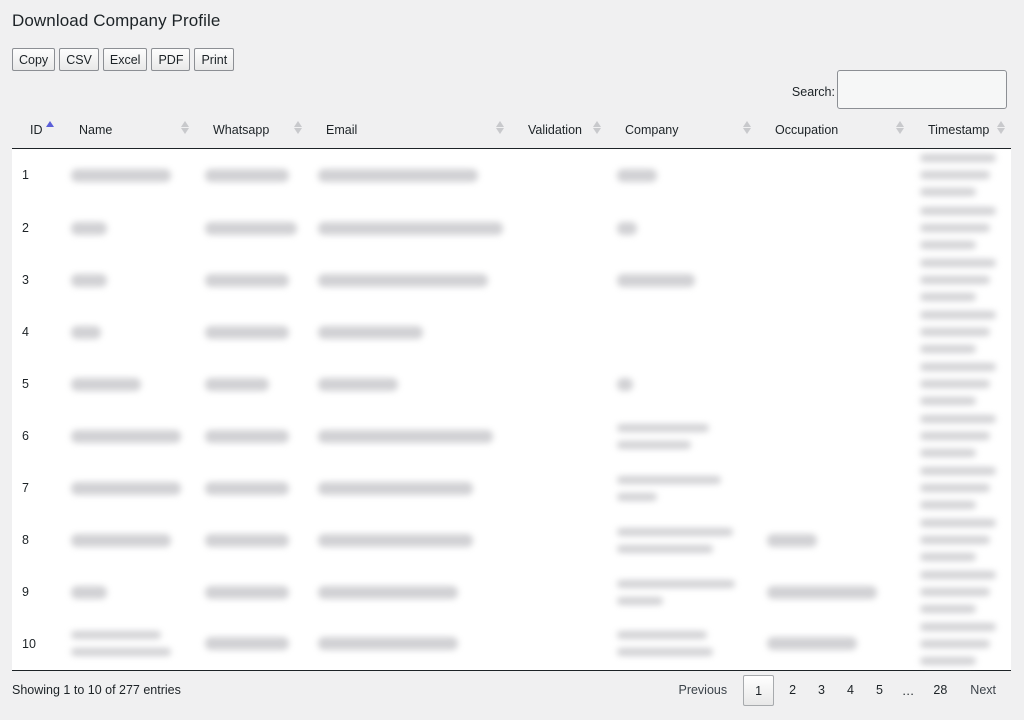 The image size is (1024, 720). I want to click on table-row: 4, so click(511, 332).